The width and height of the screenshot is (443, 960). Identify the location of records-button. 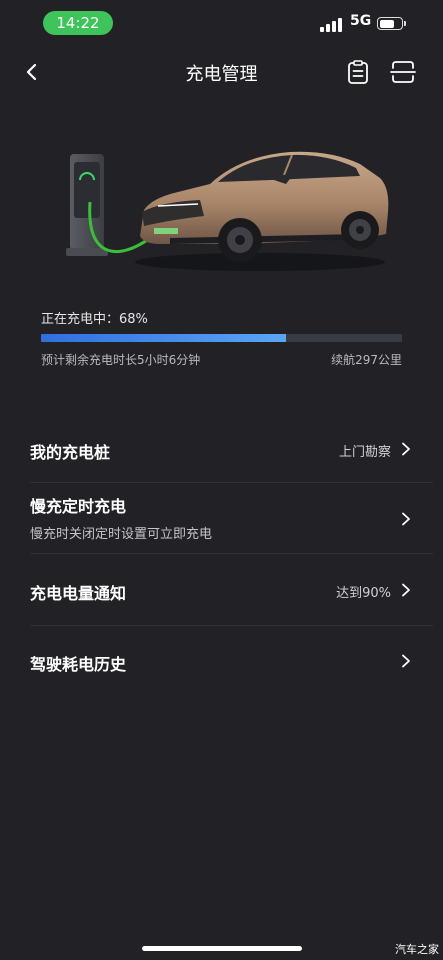
(358, 72).